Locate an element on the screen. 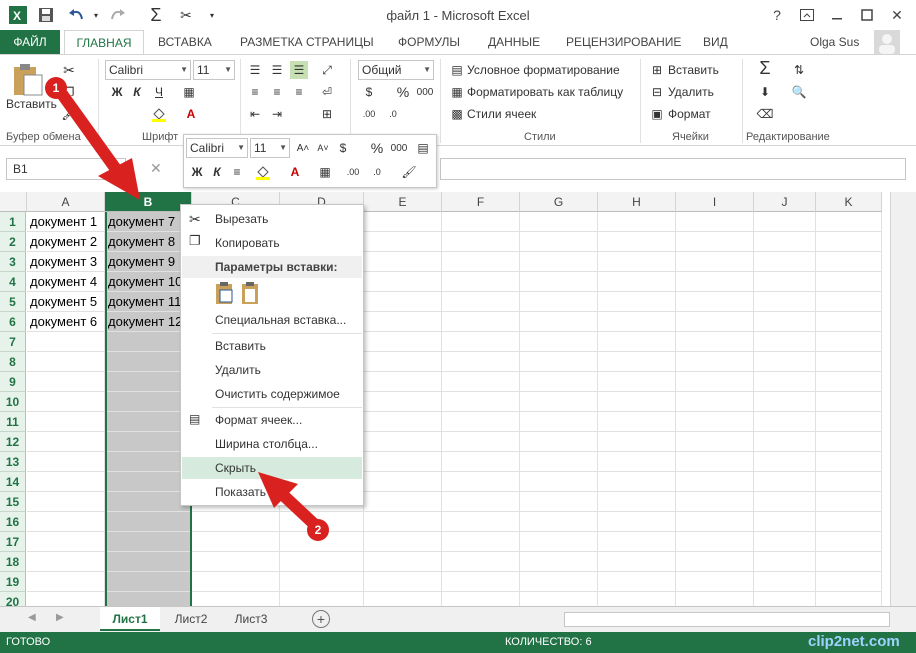 This screenshot has width=916, height=653. sheet-tab-bar: ◀ ▶ Лист1 Лист2 Лист3 + is located at coordinates (458, 619).